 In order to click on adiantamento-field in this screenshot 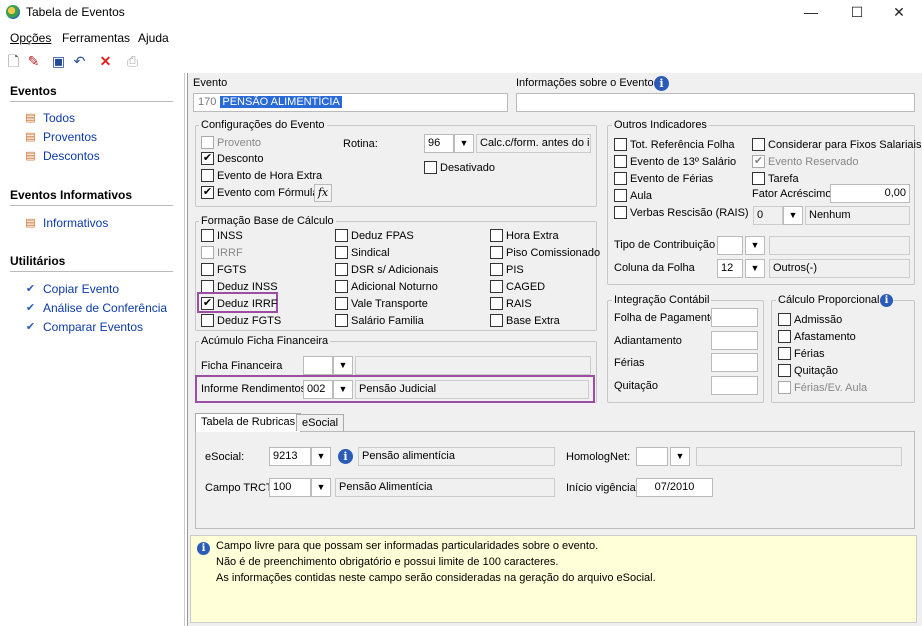, I will do `click(734, 340)`.